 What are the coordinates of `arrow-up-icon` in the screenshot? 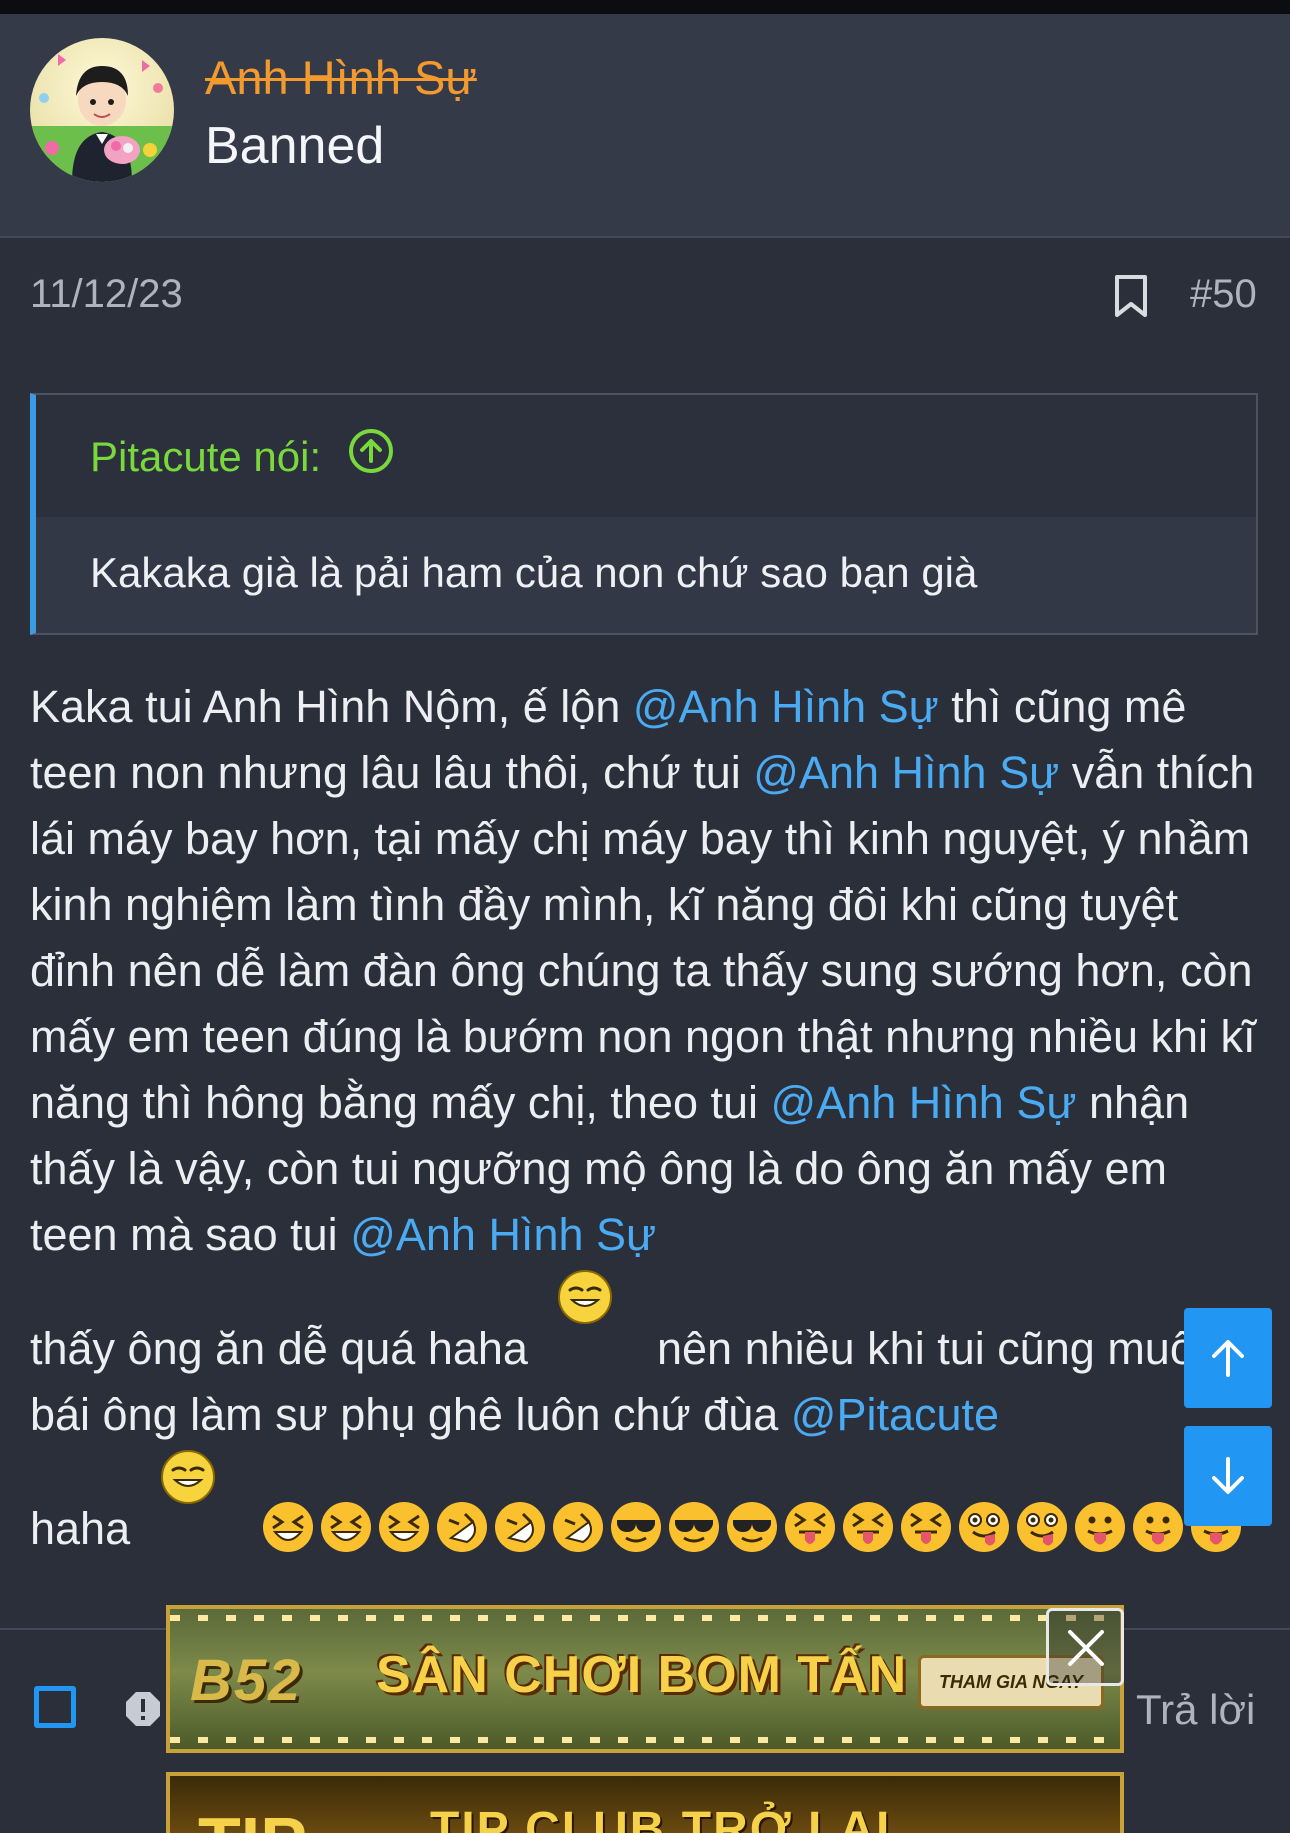 It's located at (1228, 1358).